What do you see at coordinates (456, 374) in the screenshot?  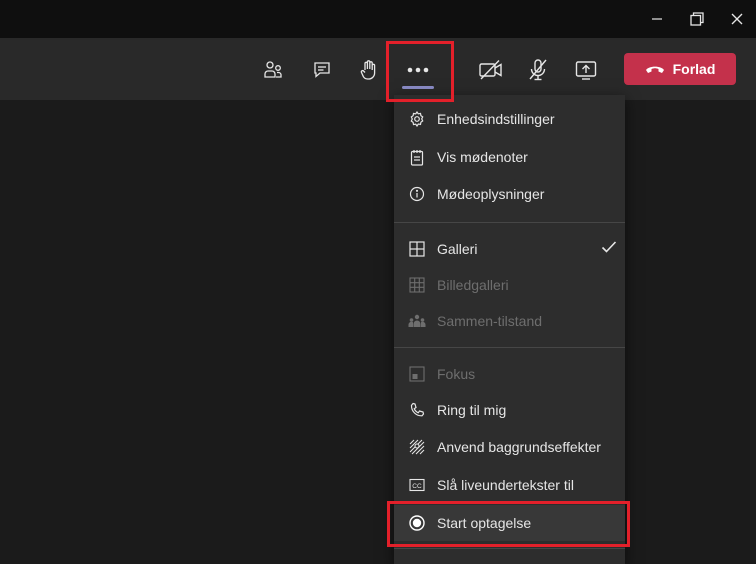 I see `menu-item-label: Fokus` at bounding box center [456, 374].